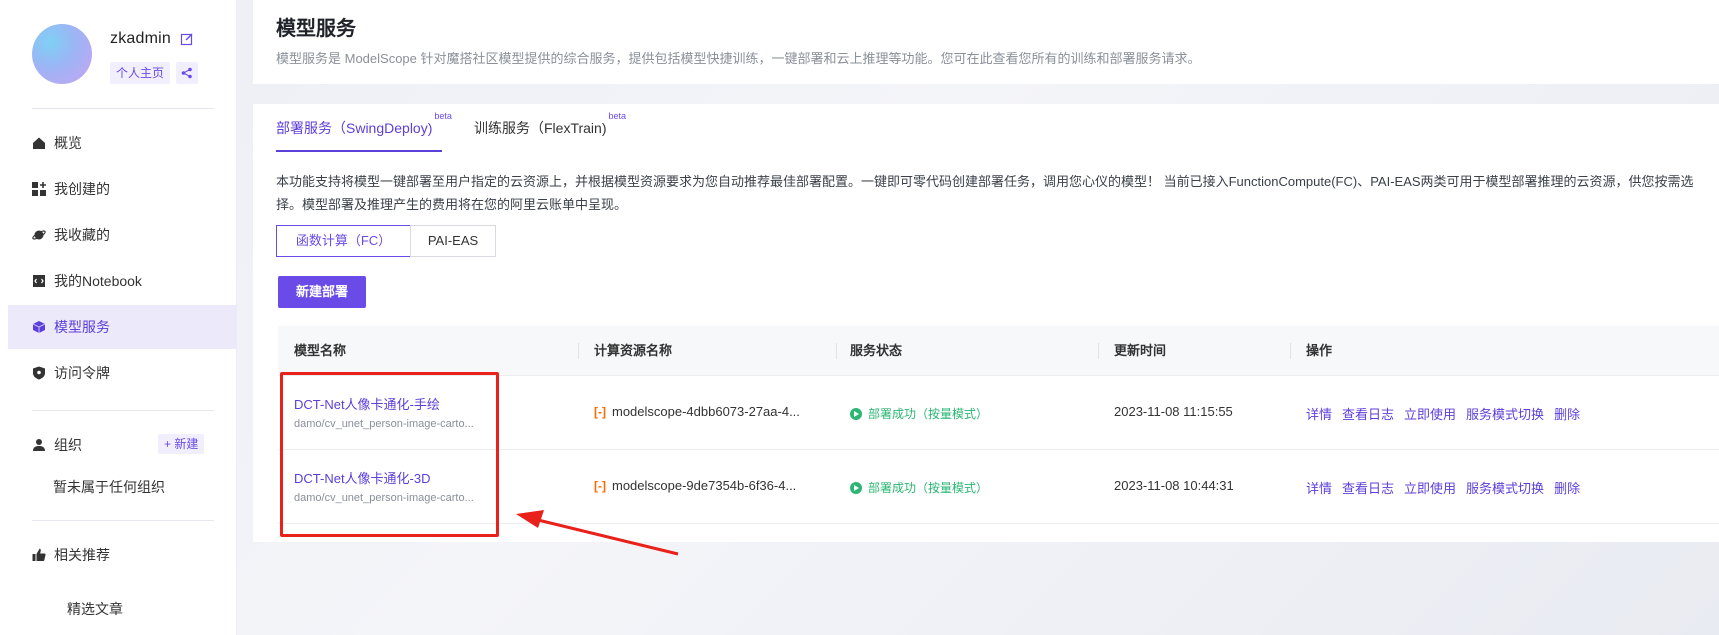 This screenshot has height=635, width=1719. I want to click on home-link: 个人主页, so click(140, 73).